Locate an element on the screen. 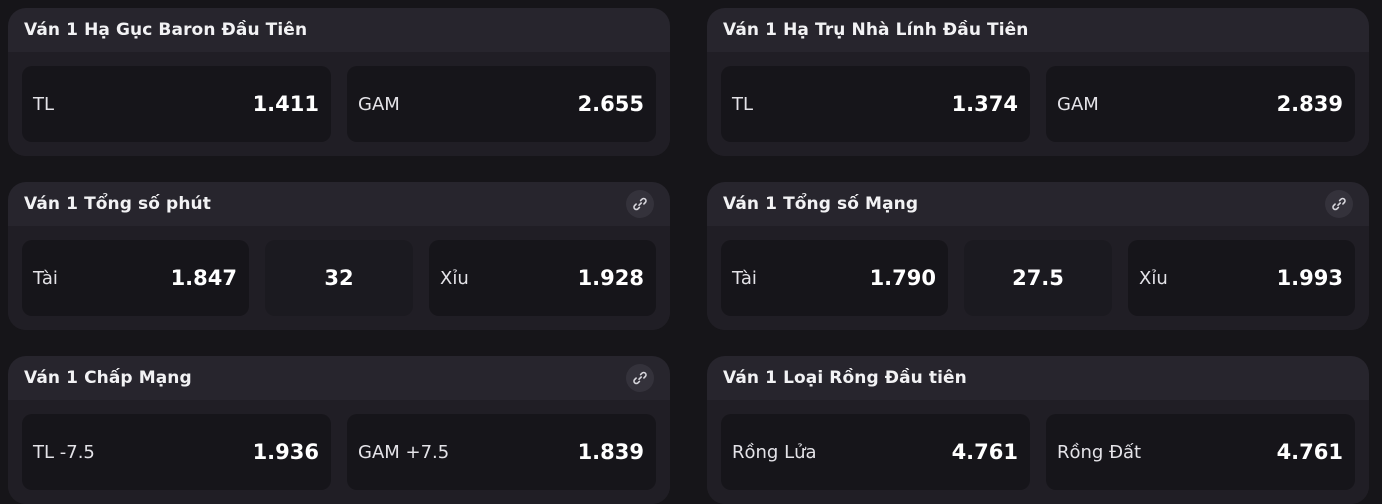  market-selections: TL 1.411 GAM 2.655 is located at coordinates (339, 104).